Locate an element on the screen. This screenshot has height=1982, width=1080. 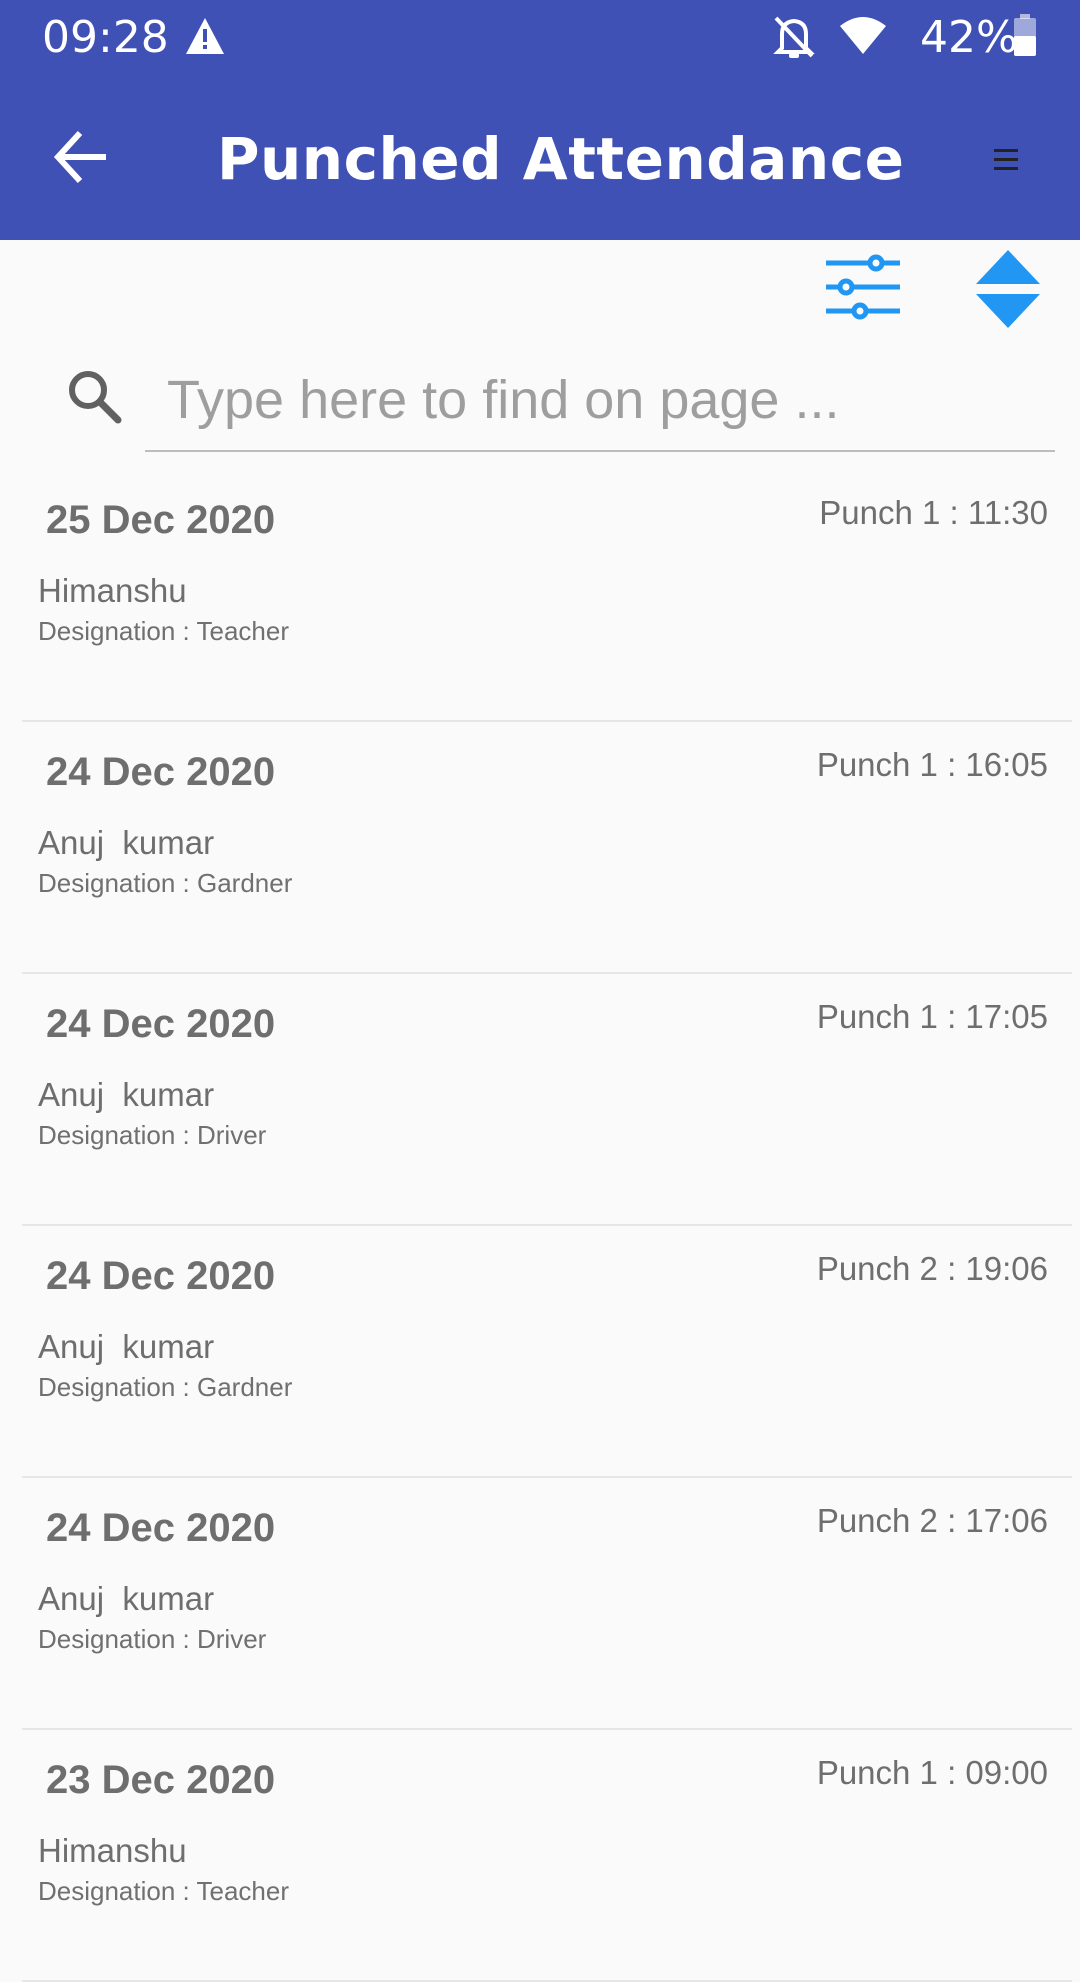
app-bar: Punched Attendance is located at coordinates (540, 157).